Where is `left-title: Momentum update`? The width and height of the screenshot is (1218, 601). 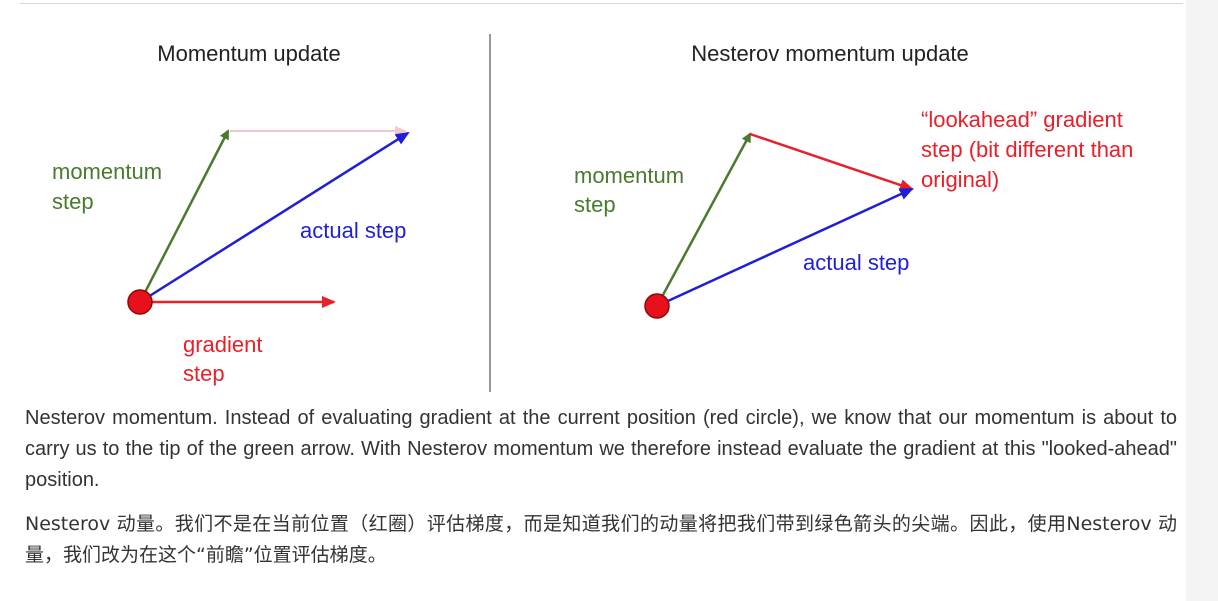 left-title: Momentum update is located at coordinates (248, 53).